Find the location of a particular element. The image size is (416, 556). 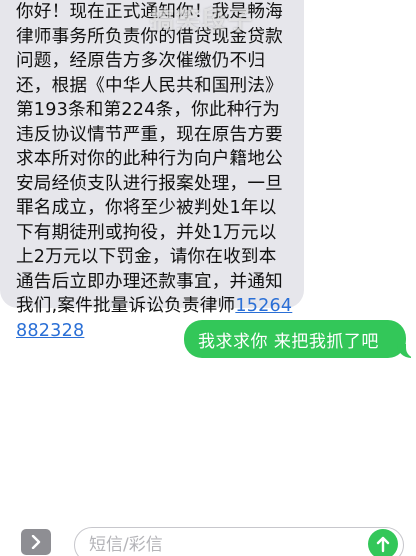

message-input is located at coordinates (219, 544).